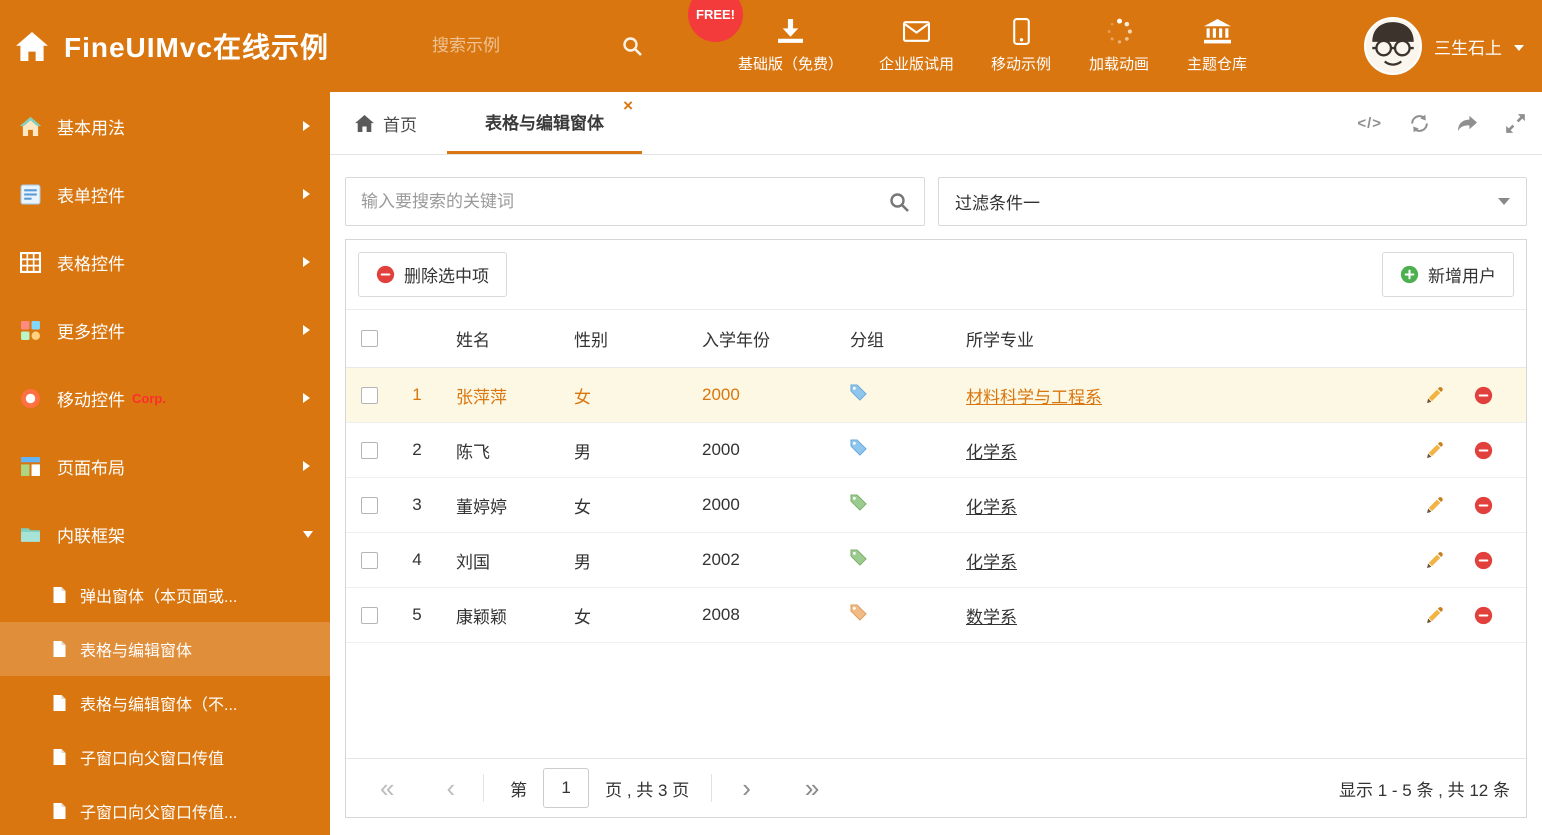  What do you see at coordinates (628, 105) in the screenshot?
I see `close-icon: ×` at bounding box center [628, 105].